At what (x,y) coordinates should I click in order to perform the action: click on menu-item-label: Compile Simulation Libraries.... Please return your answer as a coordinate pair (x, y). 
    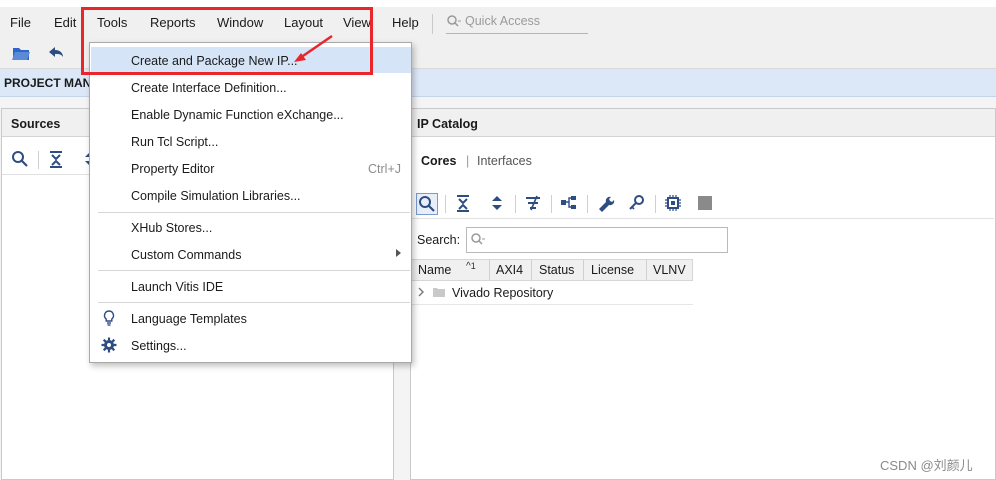
    Looking at the image, I should click on (216, 196).